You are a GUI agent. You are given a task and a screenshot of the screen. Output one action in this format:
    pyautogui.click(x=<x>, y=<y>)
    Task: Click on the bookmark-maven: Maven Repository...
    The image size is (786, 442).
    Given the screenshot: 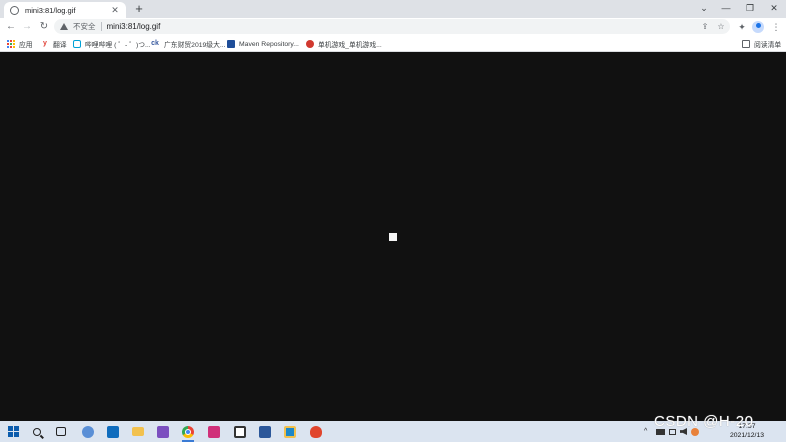 What is the action you would take?
    pyautogui.click(x=263, y=44)
    